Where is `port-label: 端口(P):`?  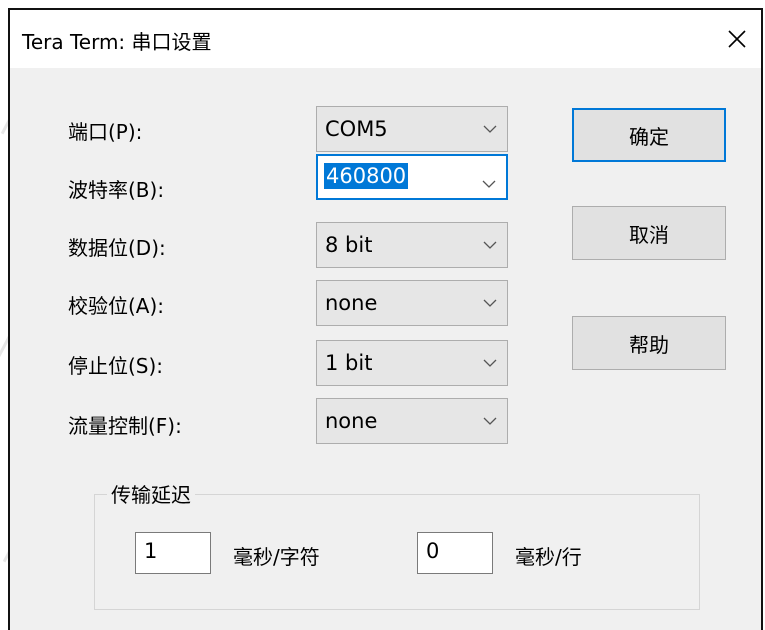
port-label: 端口(P): is located at coordinates (105, 132).